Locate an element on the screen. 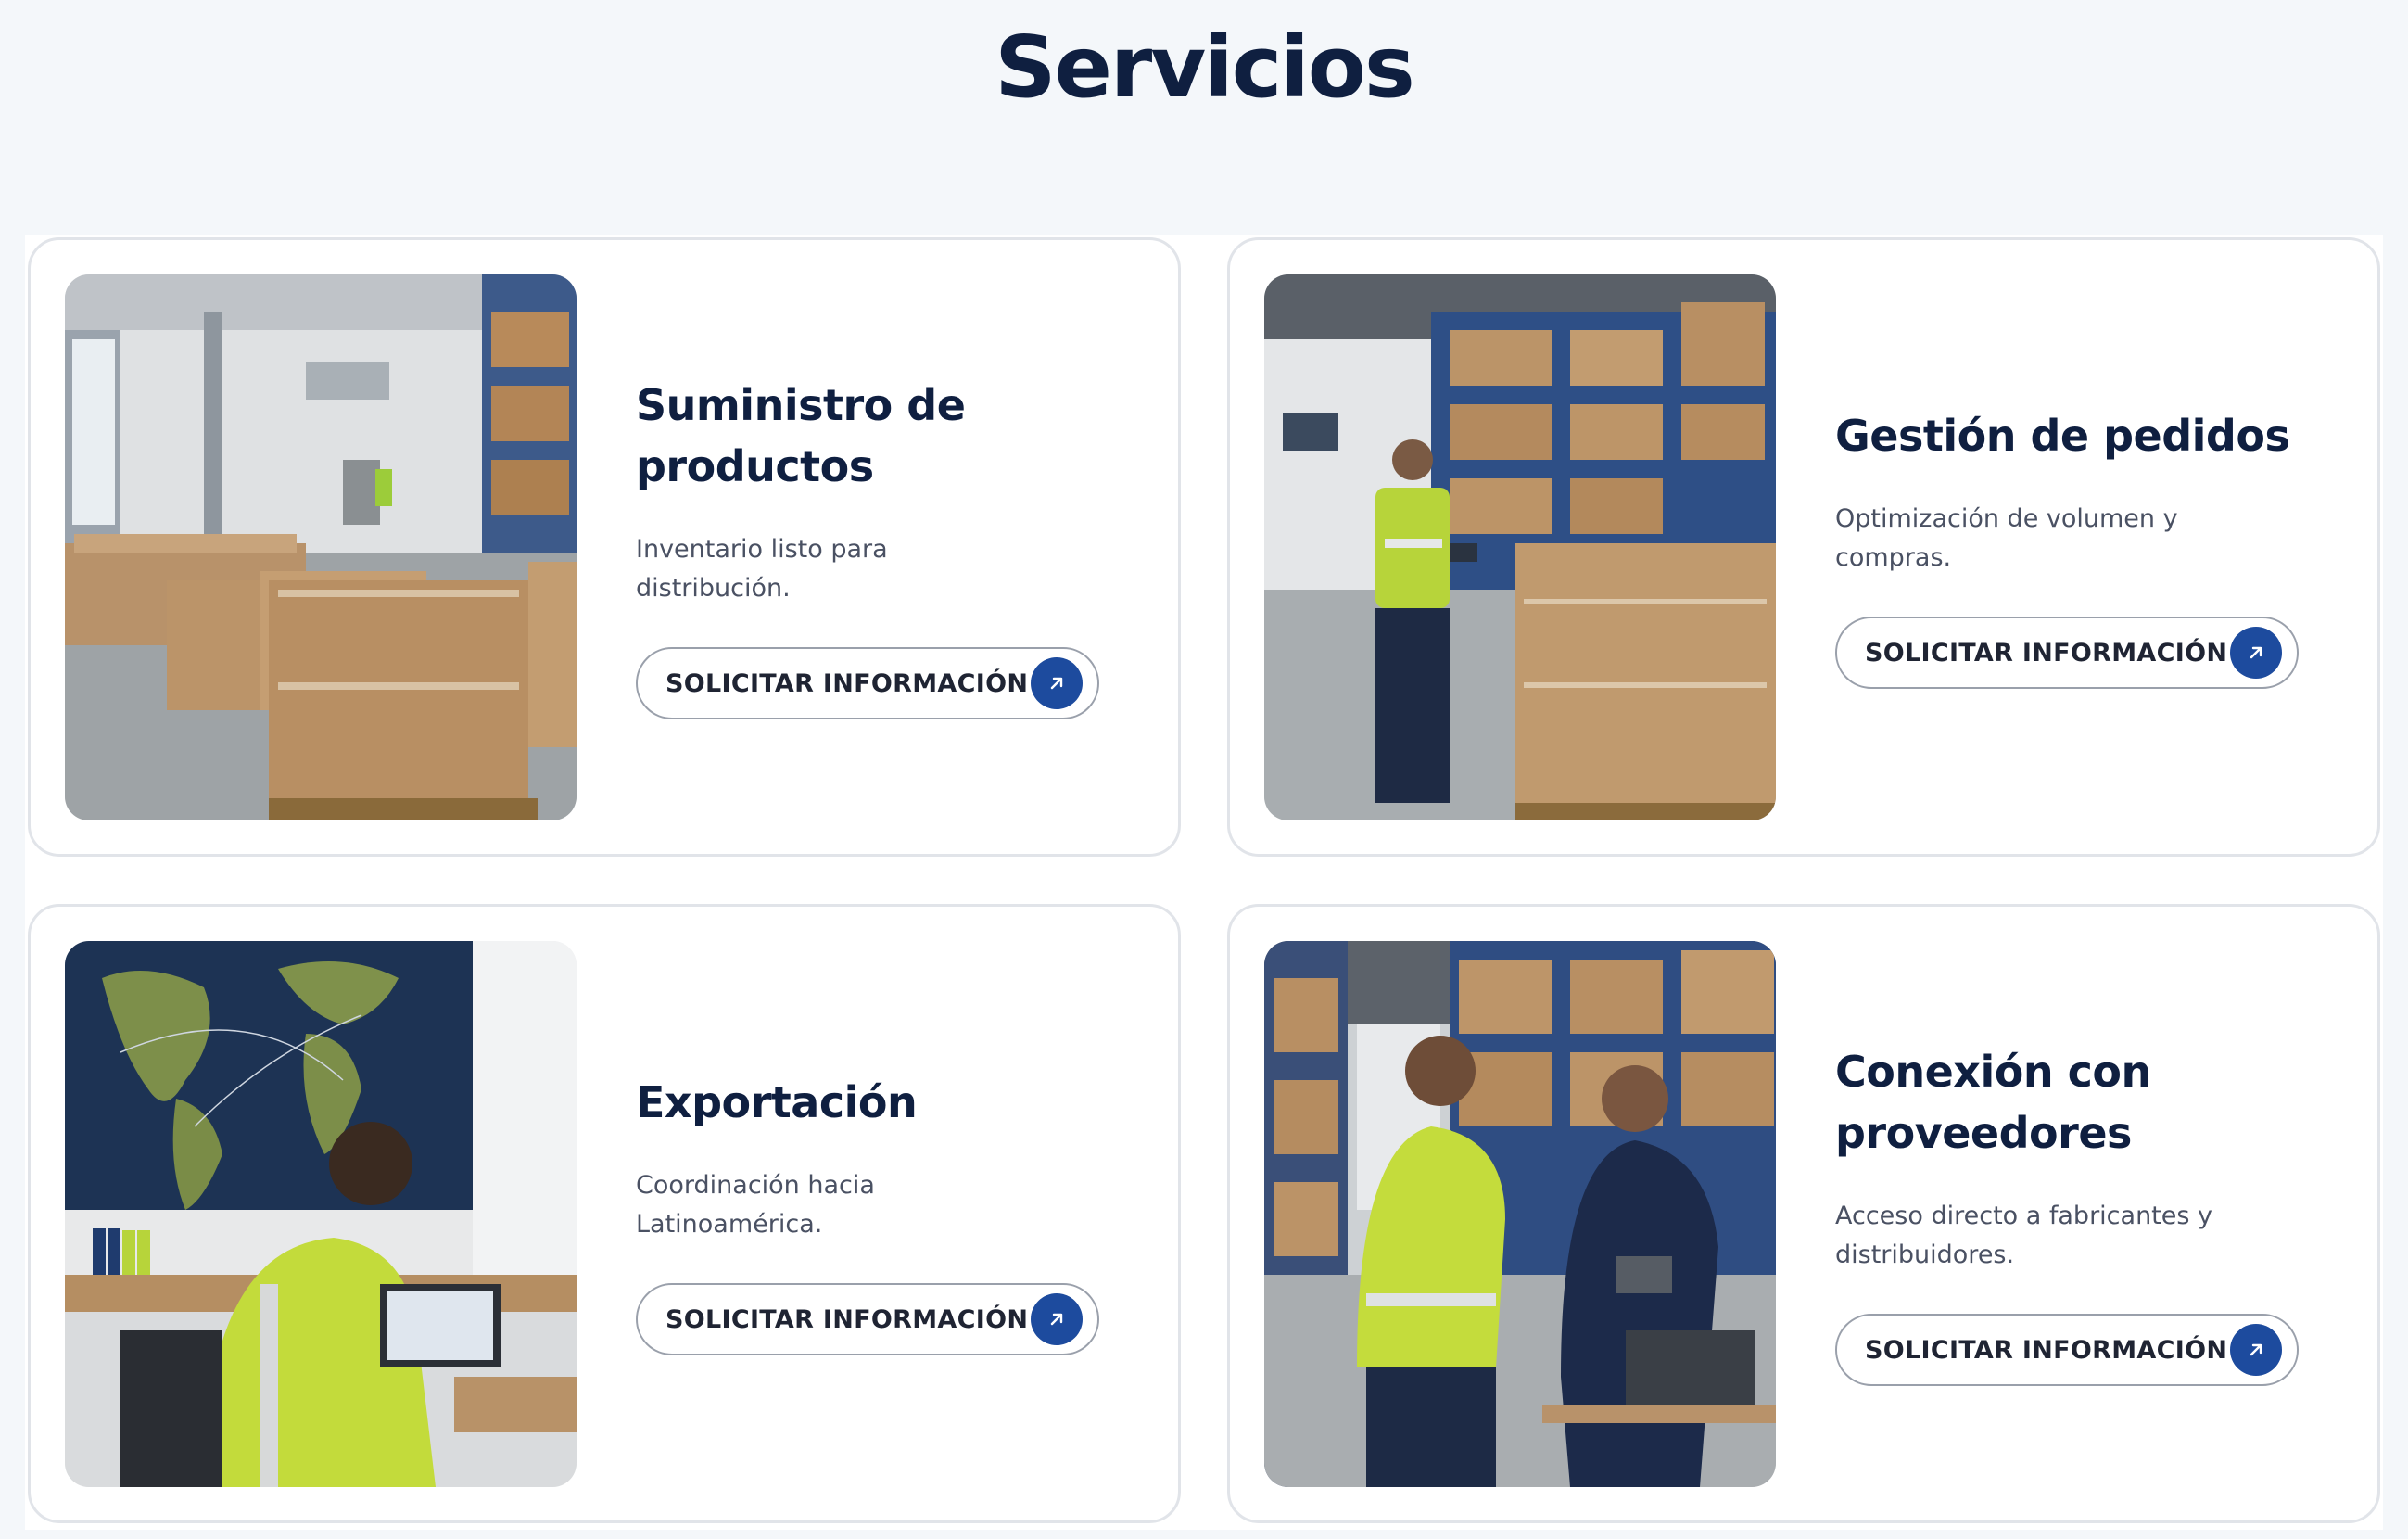 This screenshot has width=2408, height=1539. card-description: Inventario listo para distribución. is located at coordinates (762, 569).